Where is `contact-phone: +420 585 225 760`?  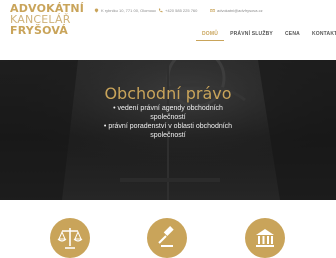
contact-phone: +420 585 225 760 is located at coordinates (177, 10).